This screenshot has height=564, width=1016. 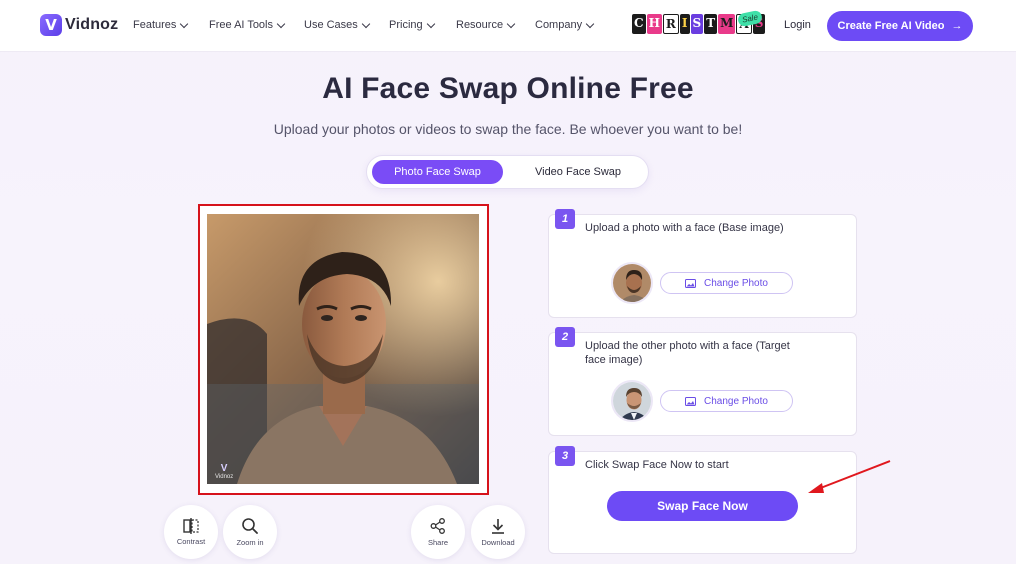 I want to click on cta-label: Create Free AI Video, so click(x=891, y=26).